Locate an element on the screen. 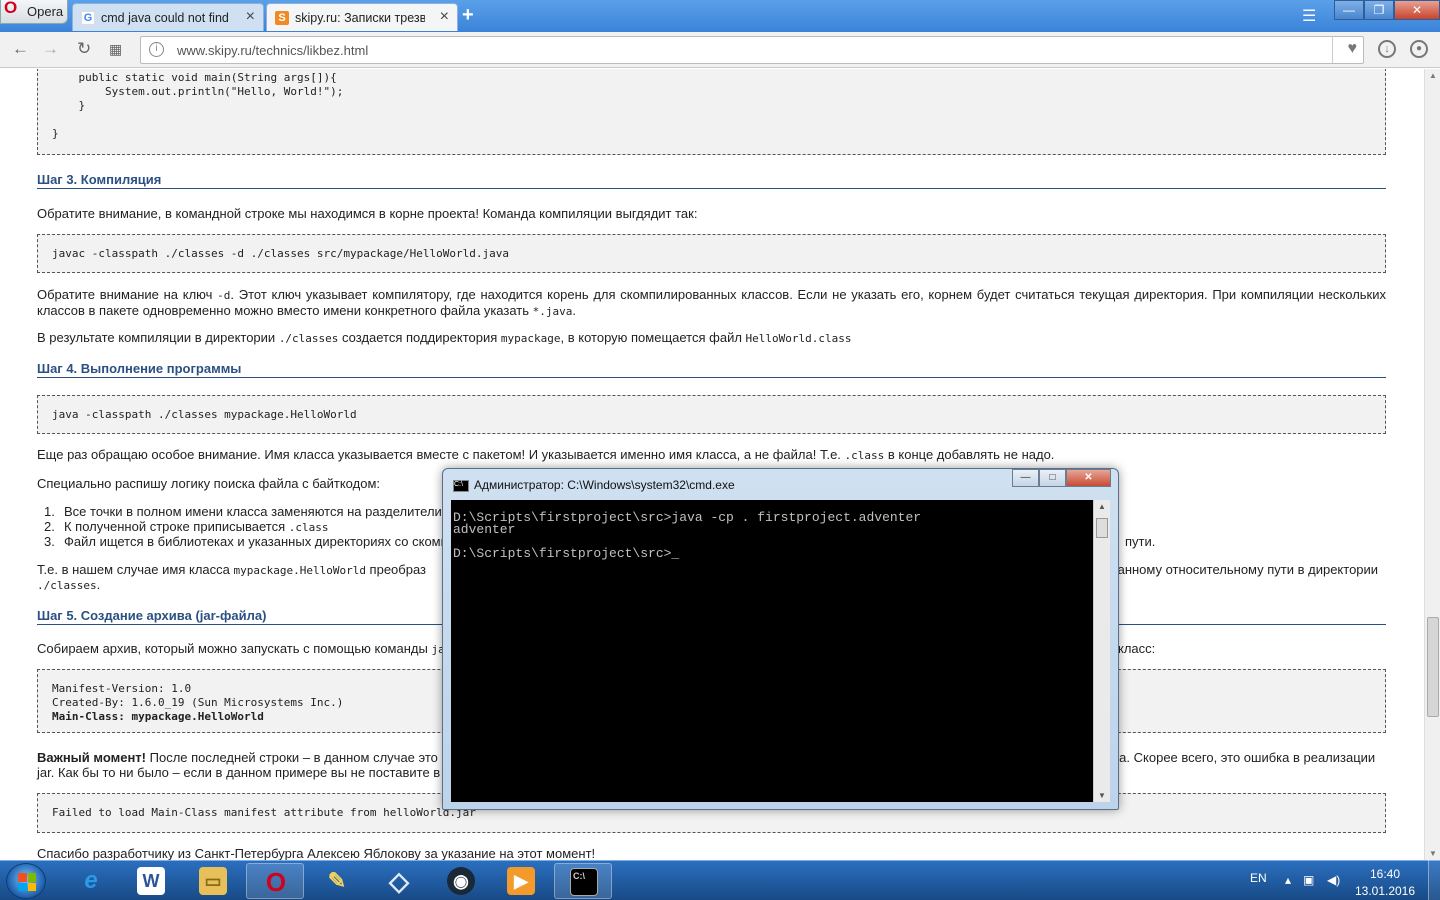 The width and height of the screenshot is (1440, 900). opera-menu-label: Opera is located at coordinates (45, 11).